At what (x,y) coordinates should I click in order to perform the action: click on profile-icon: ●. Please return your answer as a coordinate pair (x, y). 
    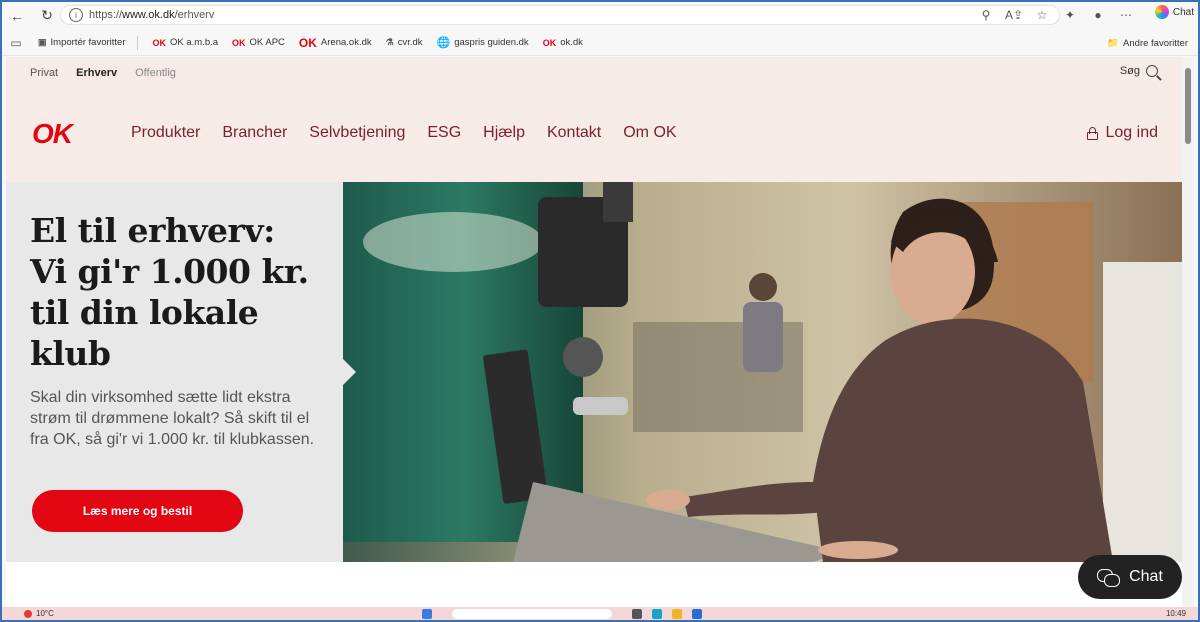
    Looking at the image, I should click on (1098, 15).